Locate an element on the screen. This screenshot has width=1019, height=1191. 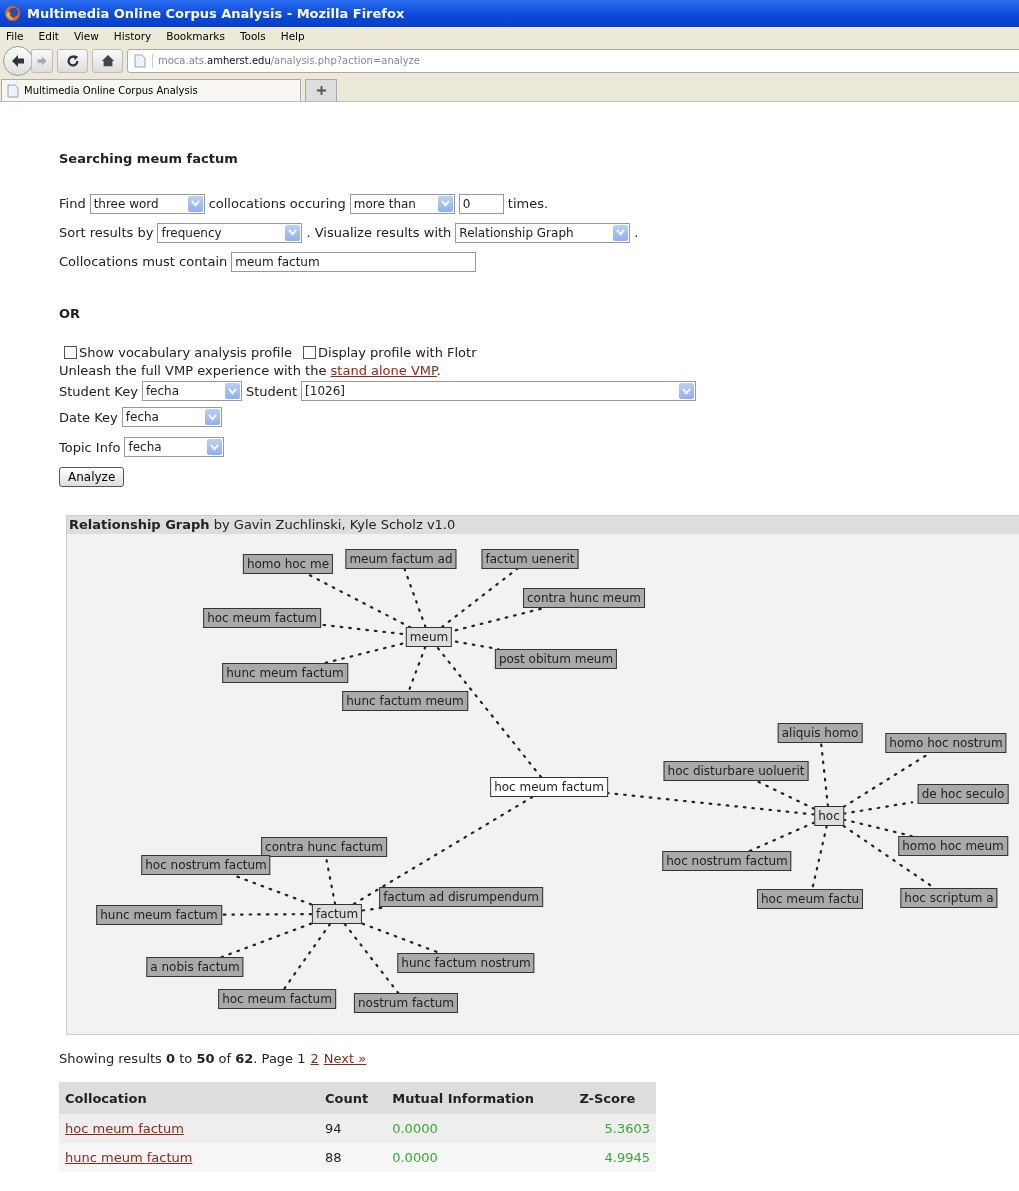
graph-node: aliquis homo is located at coordinates (820, 733).